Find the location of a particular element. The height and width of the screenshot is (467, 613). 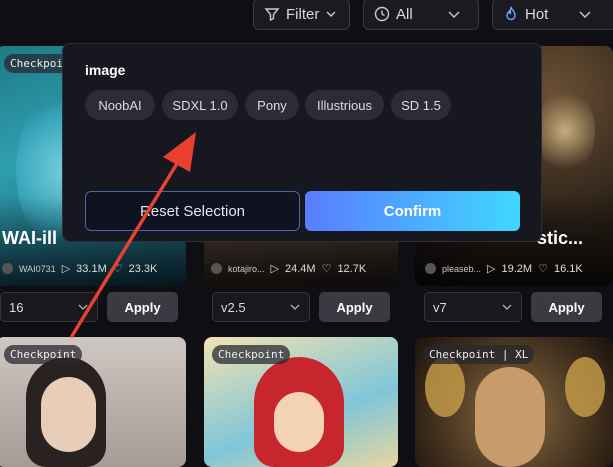

sort-label: Hot is located at coordinates (537, 14).